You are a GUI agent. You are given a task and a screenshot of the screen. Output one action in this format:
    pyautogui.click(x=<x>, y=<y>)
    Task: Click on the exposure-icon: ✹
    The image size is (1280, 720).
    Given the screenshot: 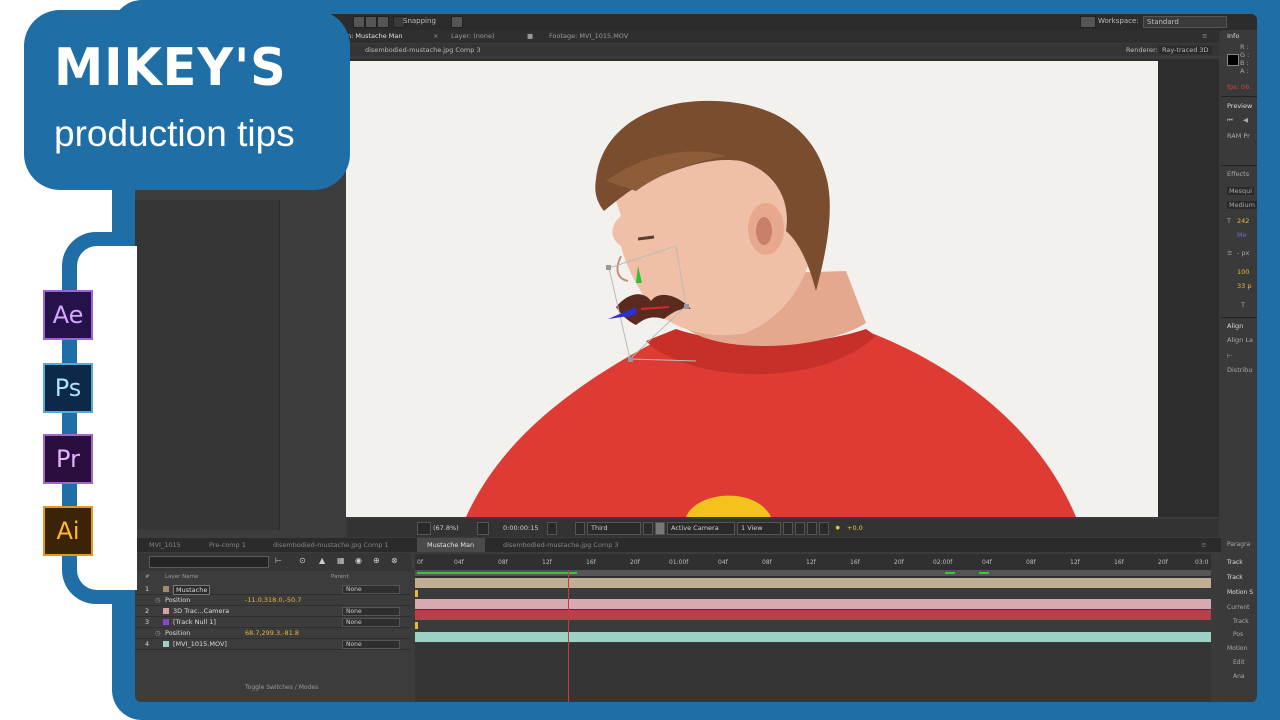 What is the action you would take?
    pyautogui.click(x=837, y=528)
    